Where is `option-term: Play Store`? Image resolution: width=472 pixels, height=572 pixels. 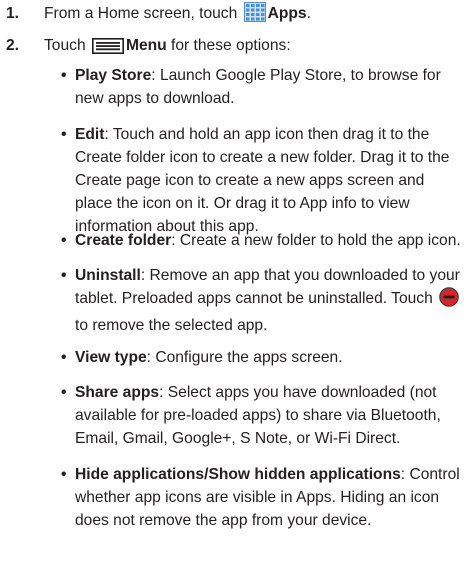 option-term: Play Store is located at coordinates (113, 75).